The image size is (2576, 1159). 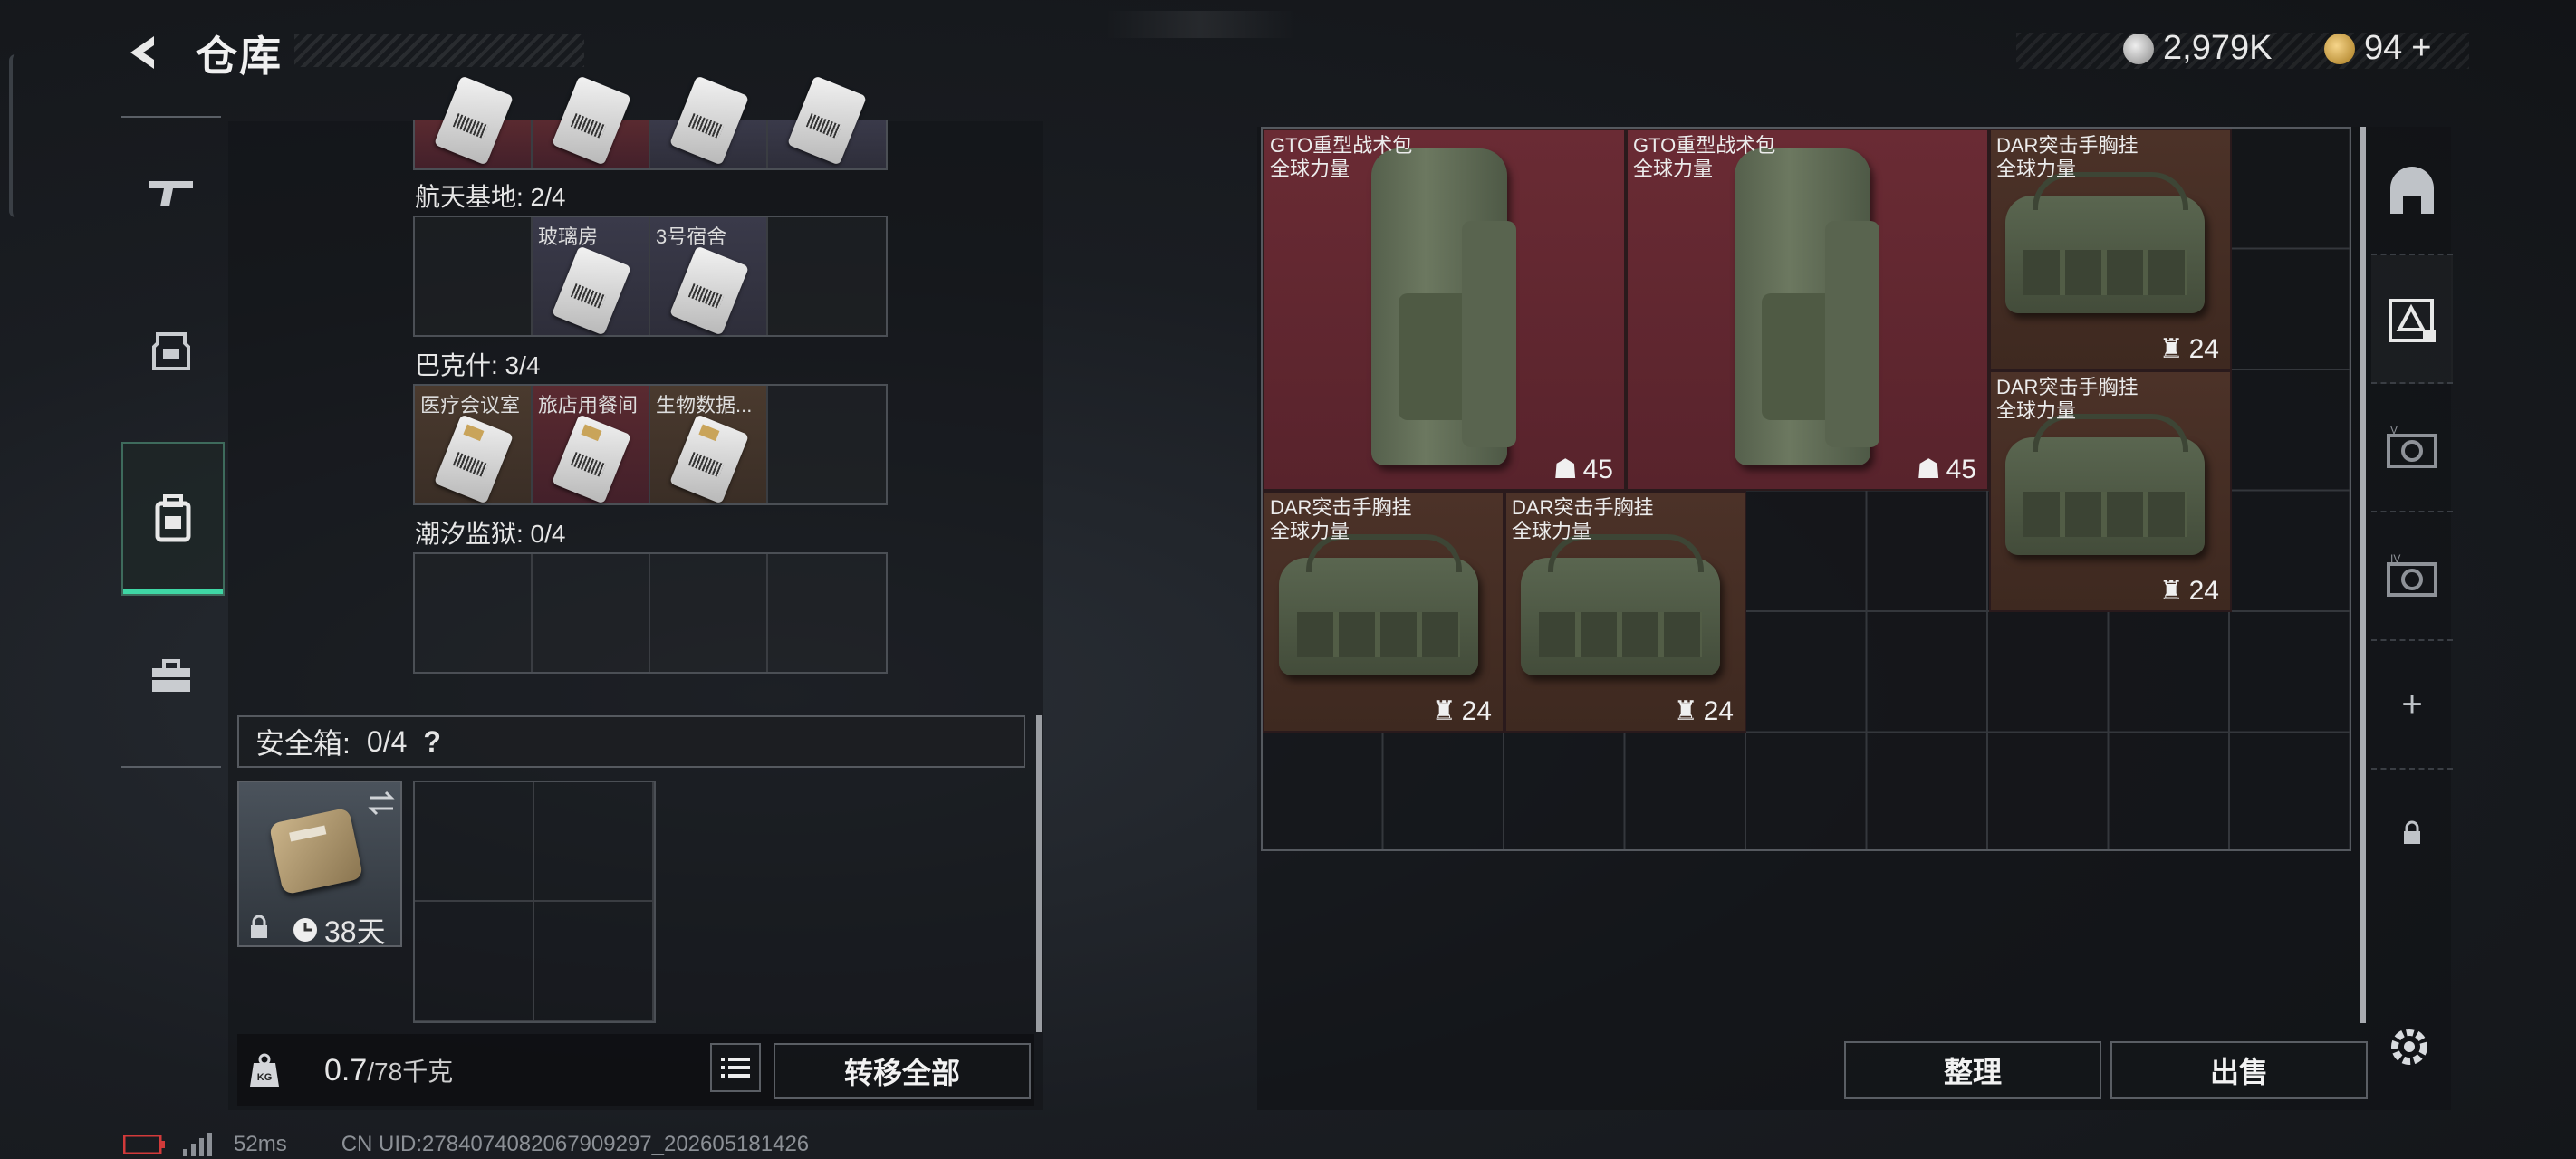 I want to click on gold-currency-add: +, so click(x=2421, y=48).